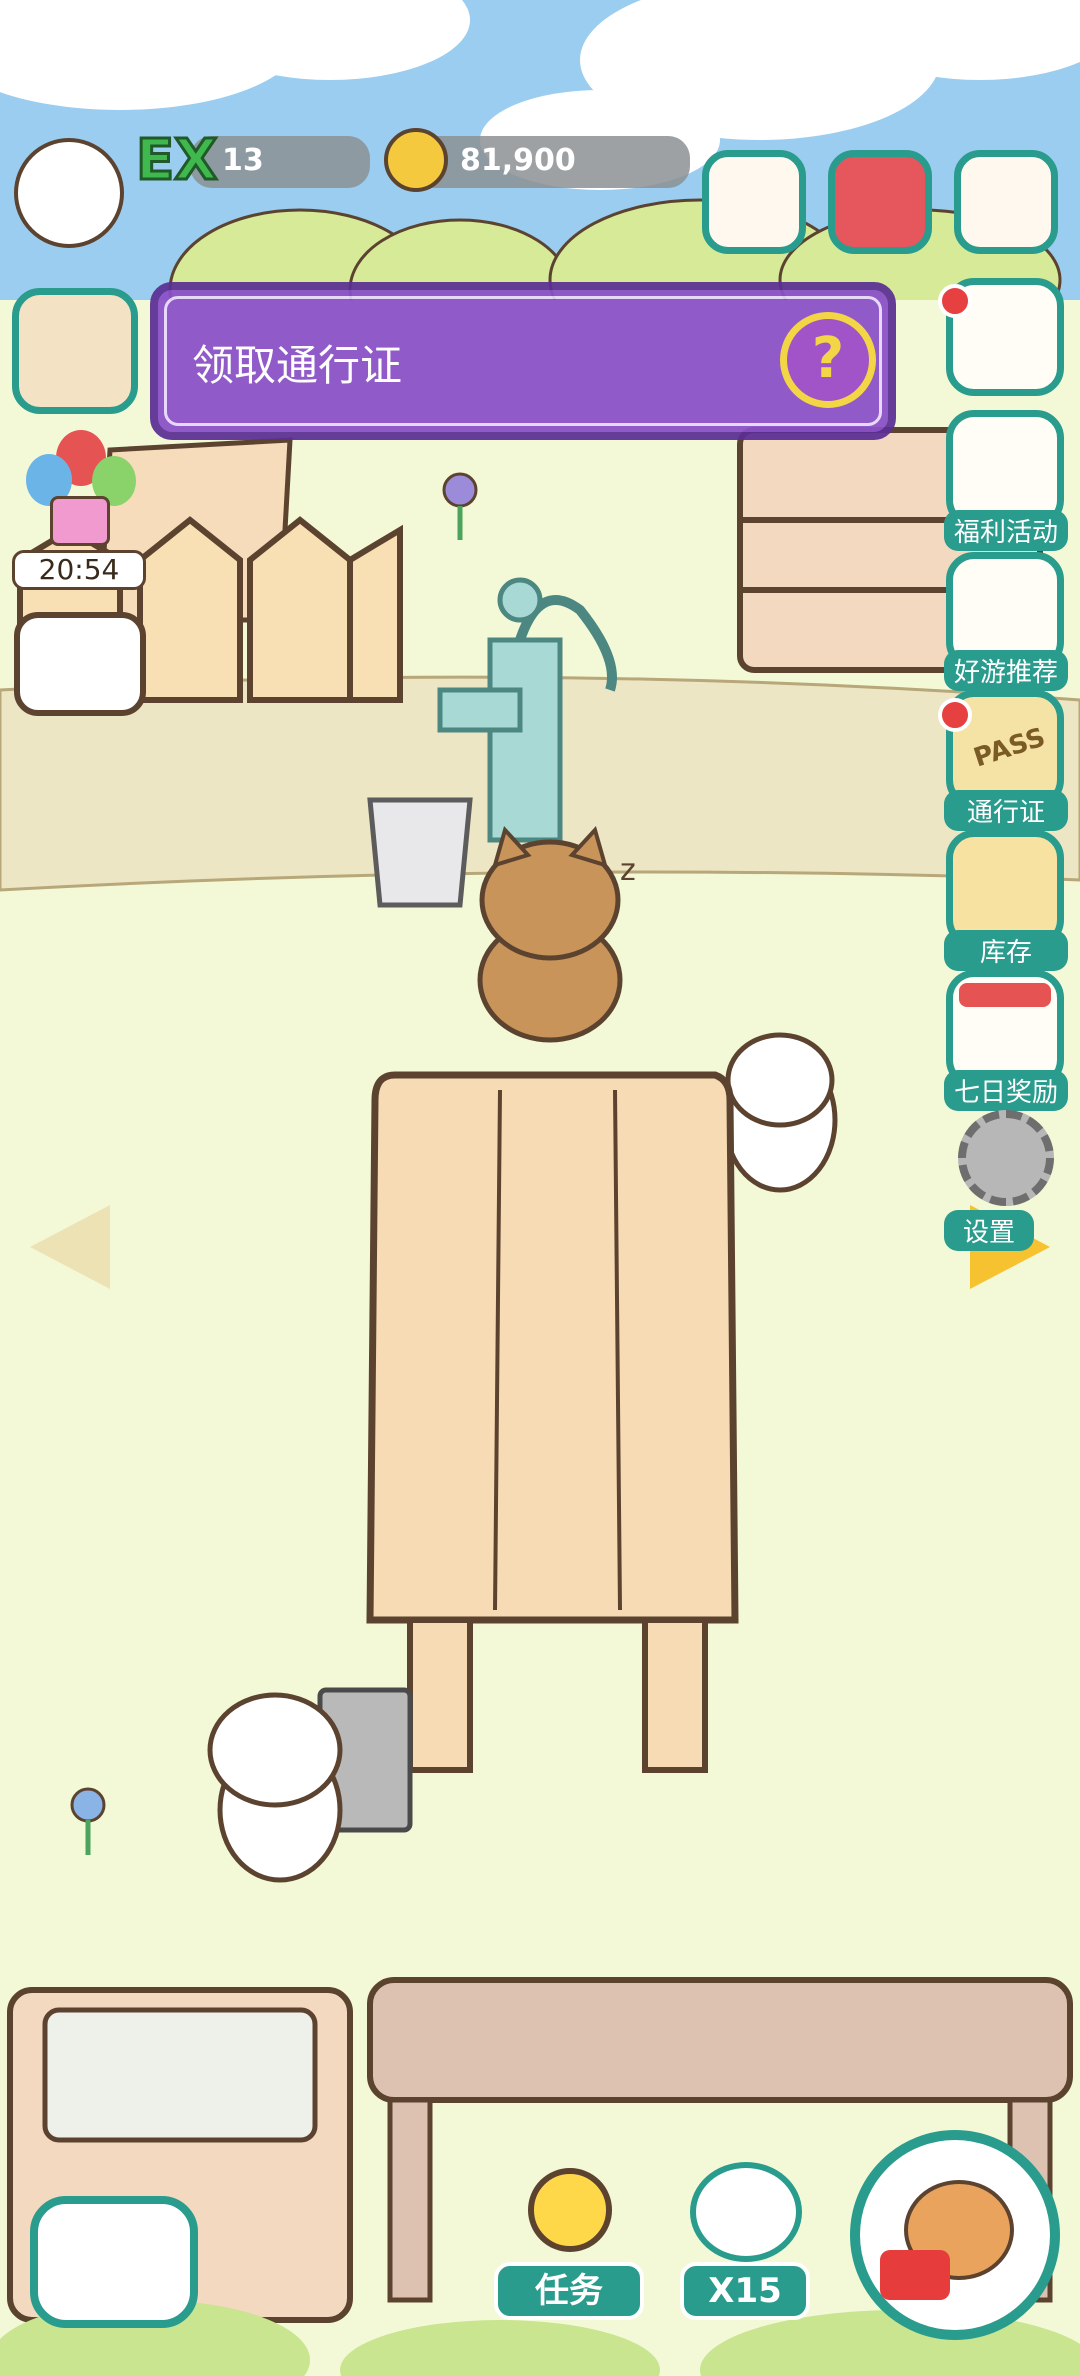 Image resolution: width=1080 pixels, height=2376 pixels. What do you see at coordinates (1006, 810) in the screenshot?
I see `side-label-pass: 通行证` at bounding box center [1006, 810].